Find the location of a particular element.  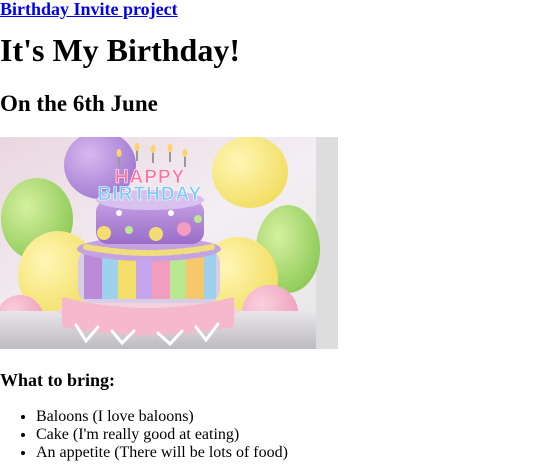

event-date-subtitle: On the 6th June is located at coordinates (79, 103).